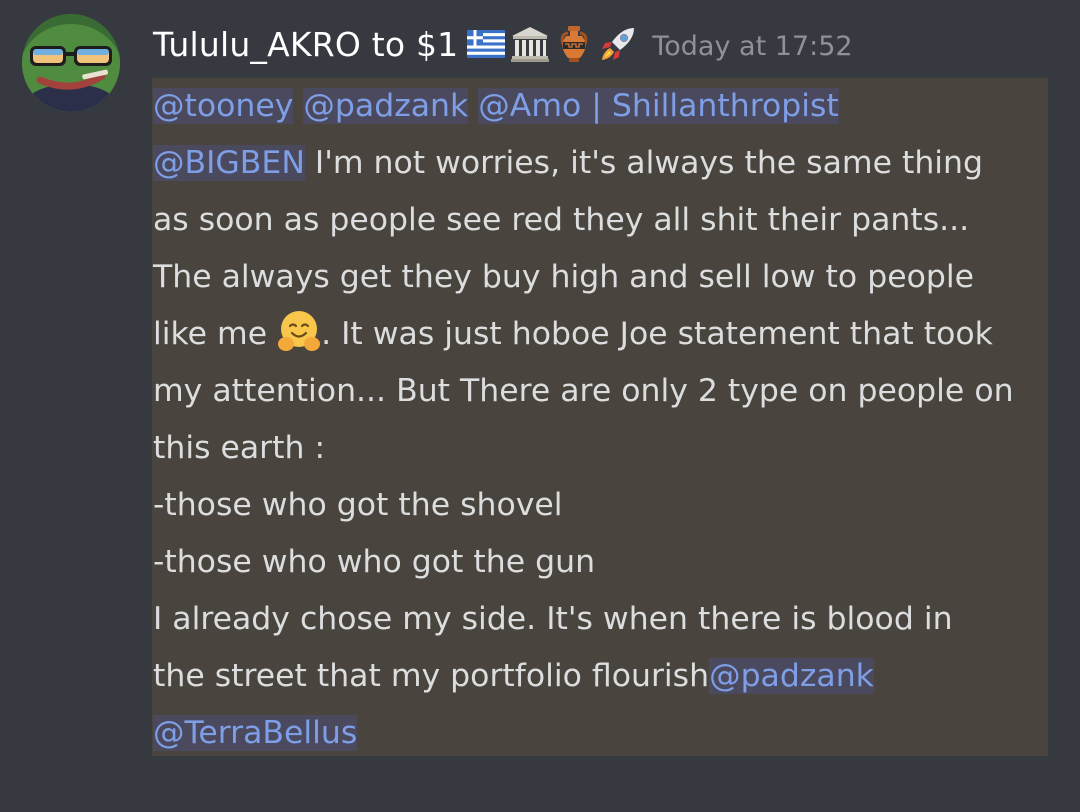  What do you see at coordinates (374, 562) in the screenshot?
I see `message-text: -those who who got the gun` at bounding box center [374, 562].